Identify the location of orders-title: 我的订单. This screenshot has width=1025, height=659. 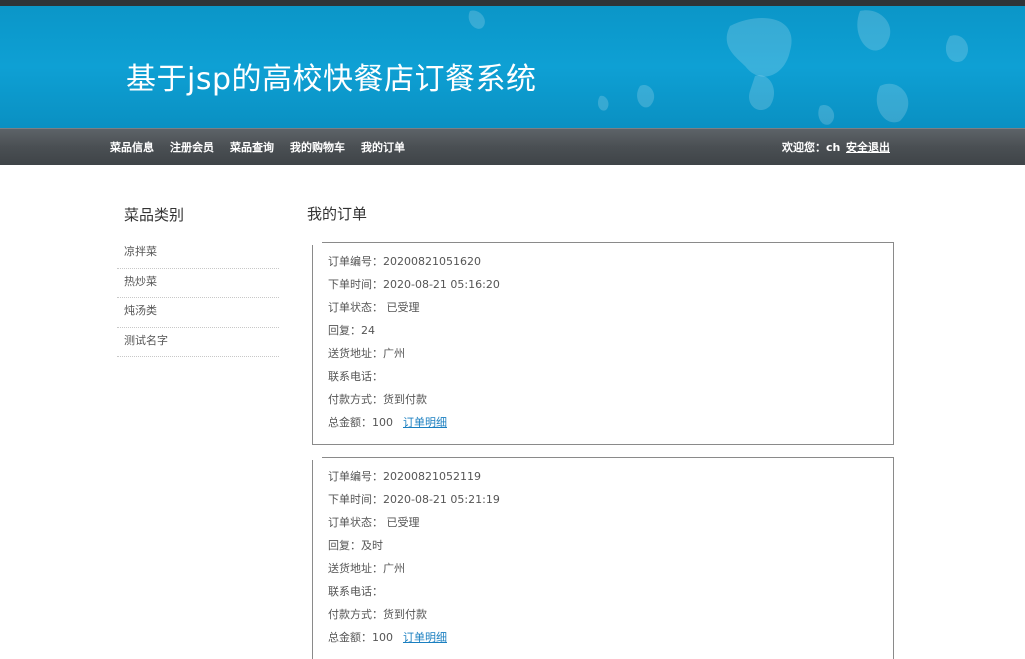
(337, 214).